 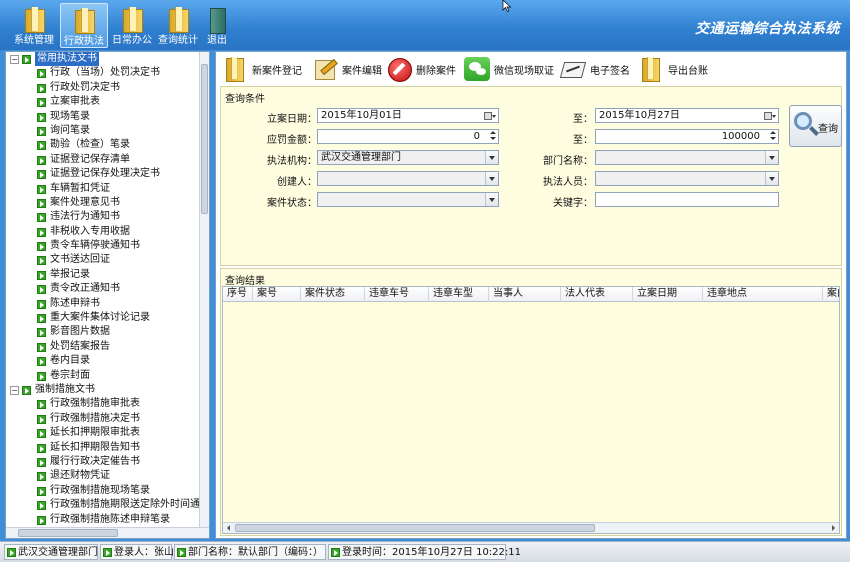 What do you see at coordinates (103, 102) in the screenshot?
I see `tree-item: 立案审批表` at bounding box center [103, 102].